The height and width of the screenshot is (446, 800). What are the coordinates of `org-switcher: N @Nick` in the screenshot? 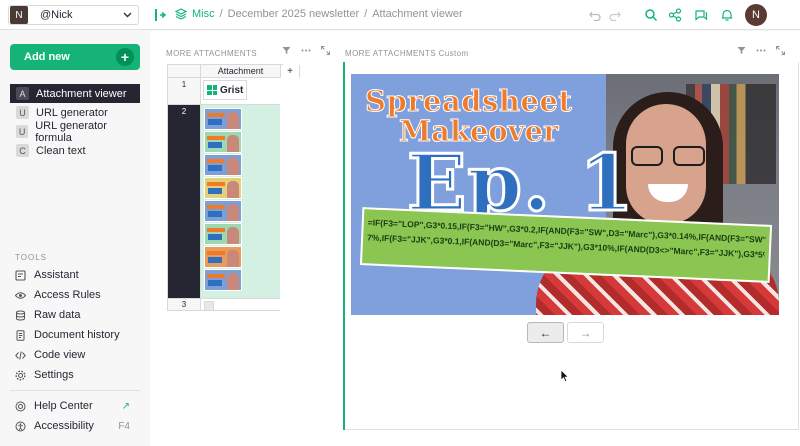 It's located at (73, 15).